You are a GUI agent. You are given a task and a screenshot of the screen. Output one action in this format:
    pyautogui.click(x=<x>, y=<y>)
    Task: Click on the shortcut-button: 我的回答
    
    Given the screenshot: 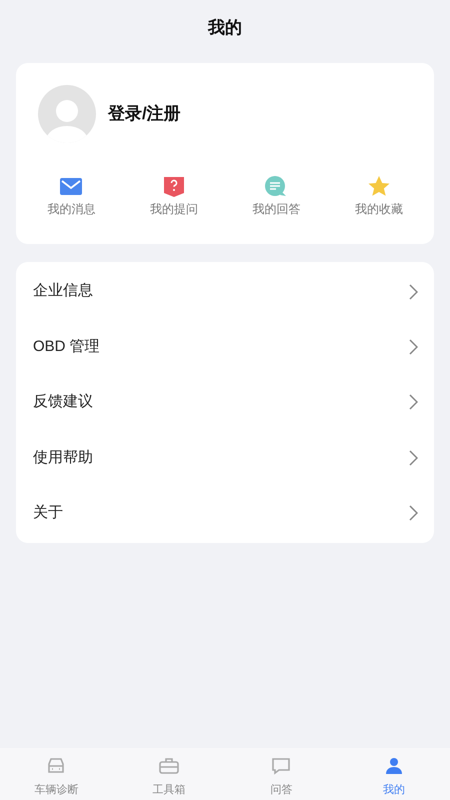 What is the action you would take?
    pyautogui.click(x=276, y=196)
    